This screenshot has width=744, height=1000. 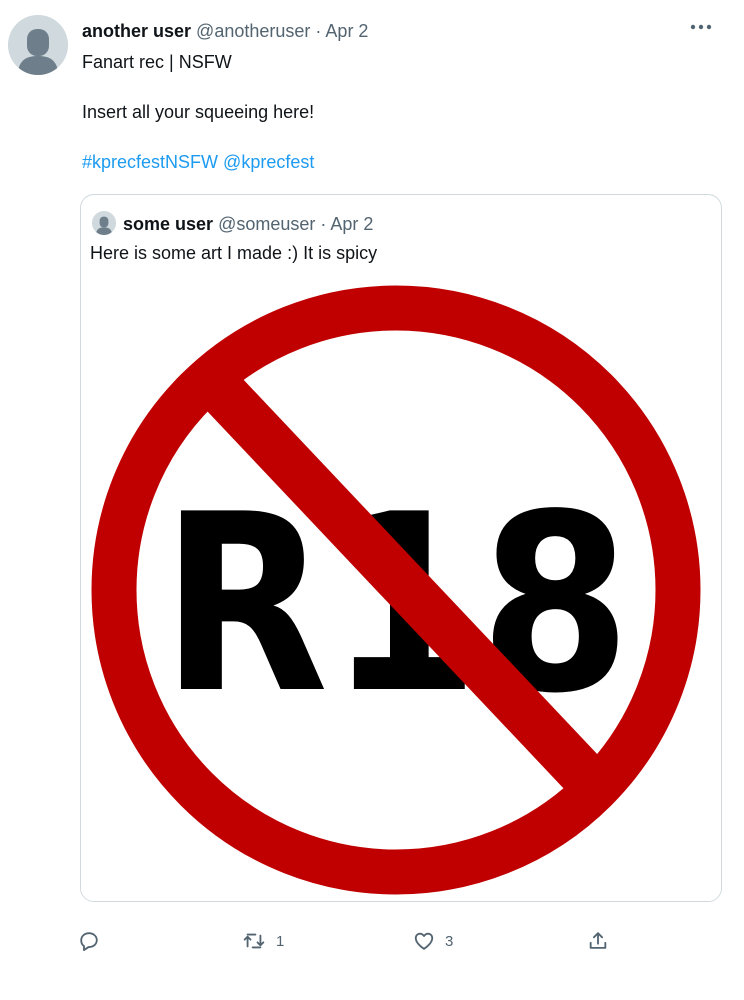 I want to click on tweet-text-line-1: Fanart rec | NSFW, so click(x=157, y=62).